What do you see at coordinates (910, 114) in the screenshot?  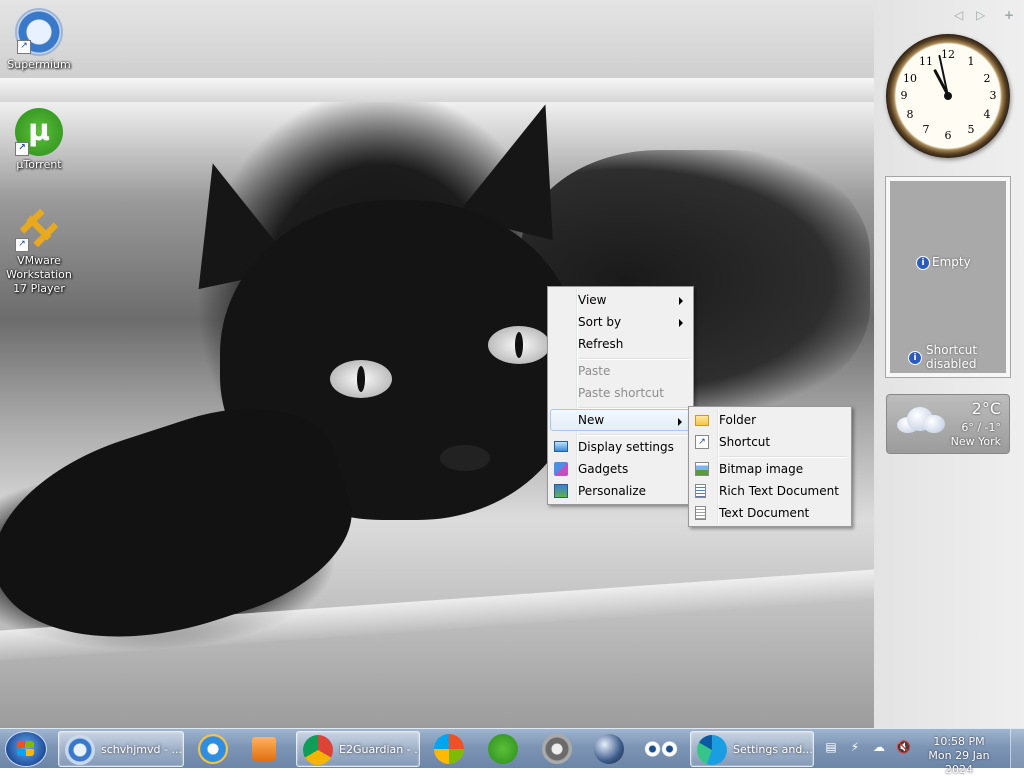 I see `clock-number: 8` at bounding box center [910, 114].